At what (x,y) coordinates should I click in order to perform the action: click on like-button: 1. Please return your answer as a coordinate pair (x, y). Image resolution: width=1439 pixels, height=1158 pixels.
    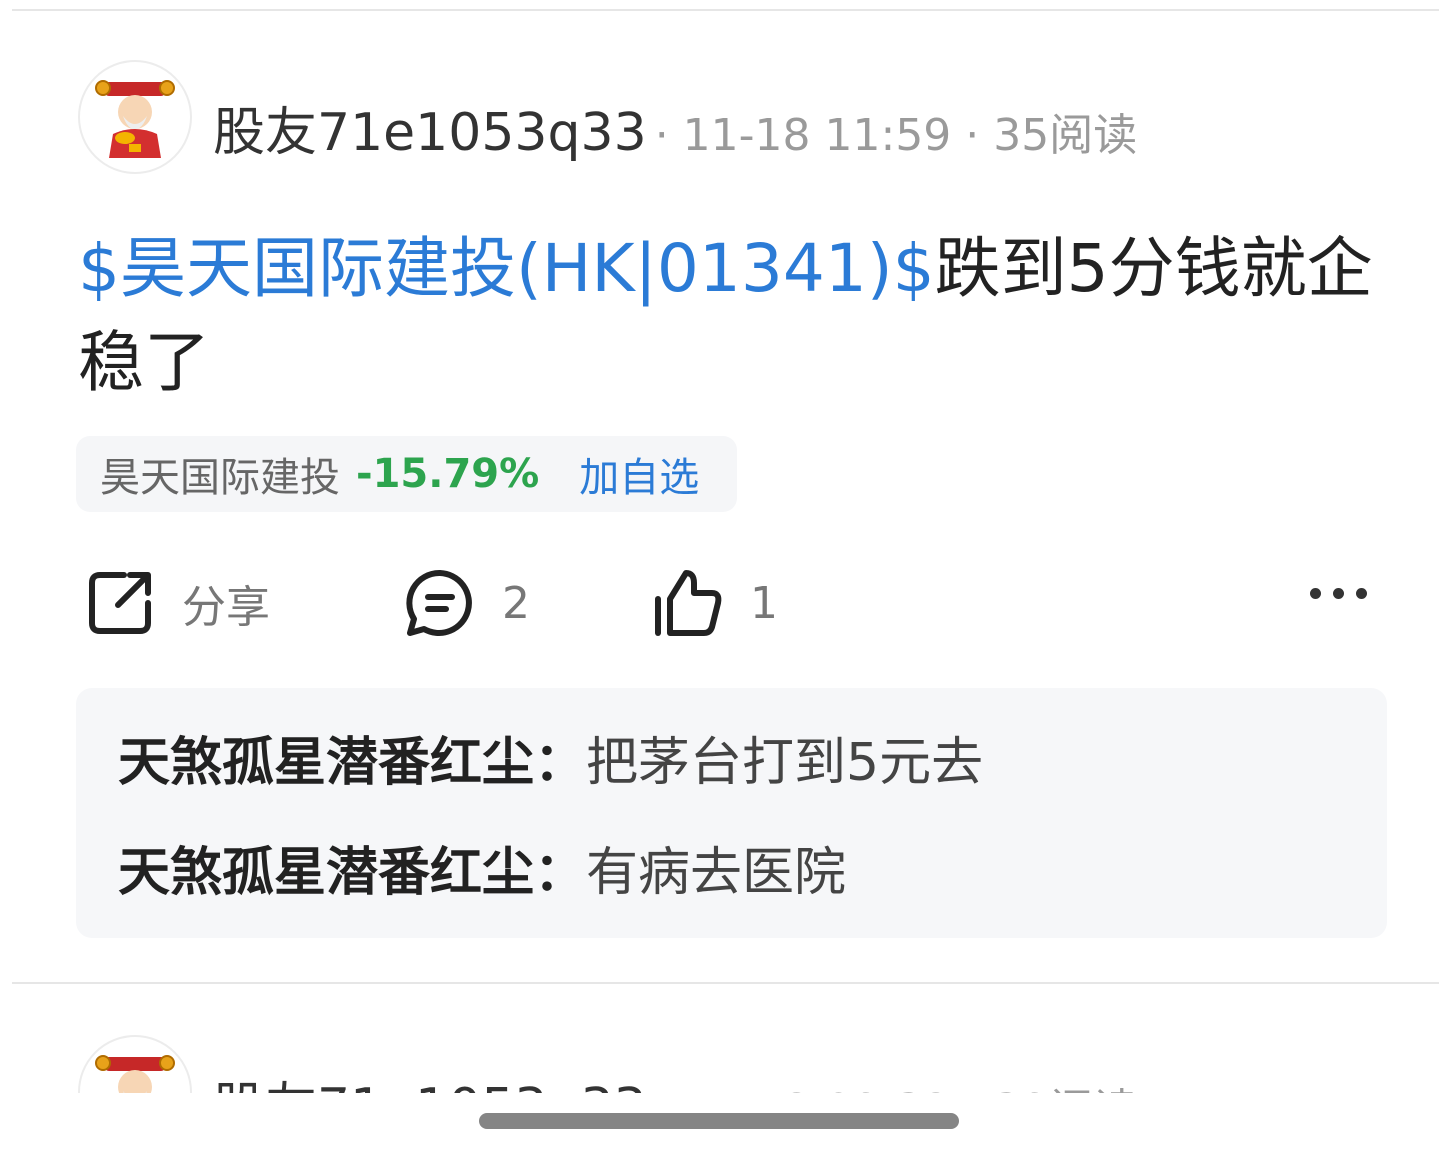
    Looking at the image, I should click on (715, 603).